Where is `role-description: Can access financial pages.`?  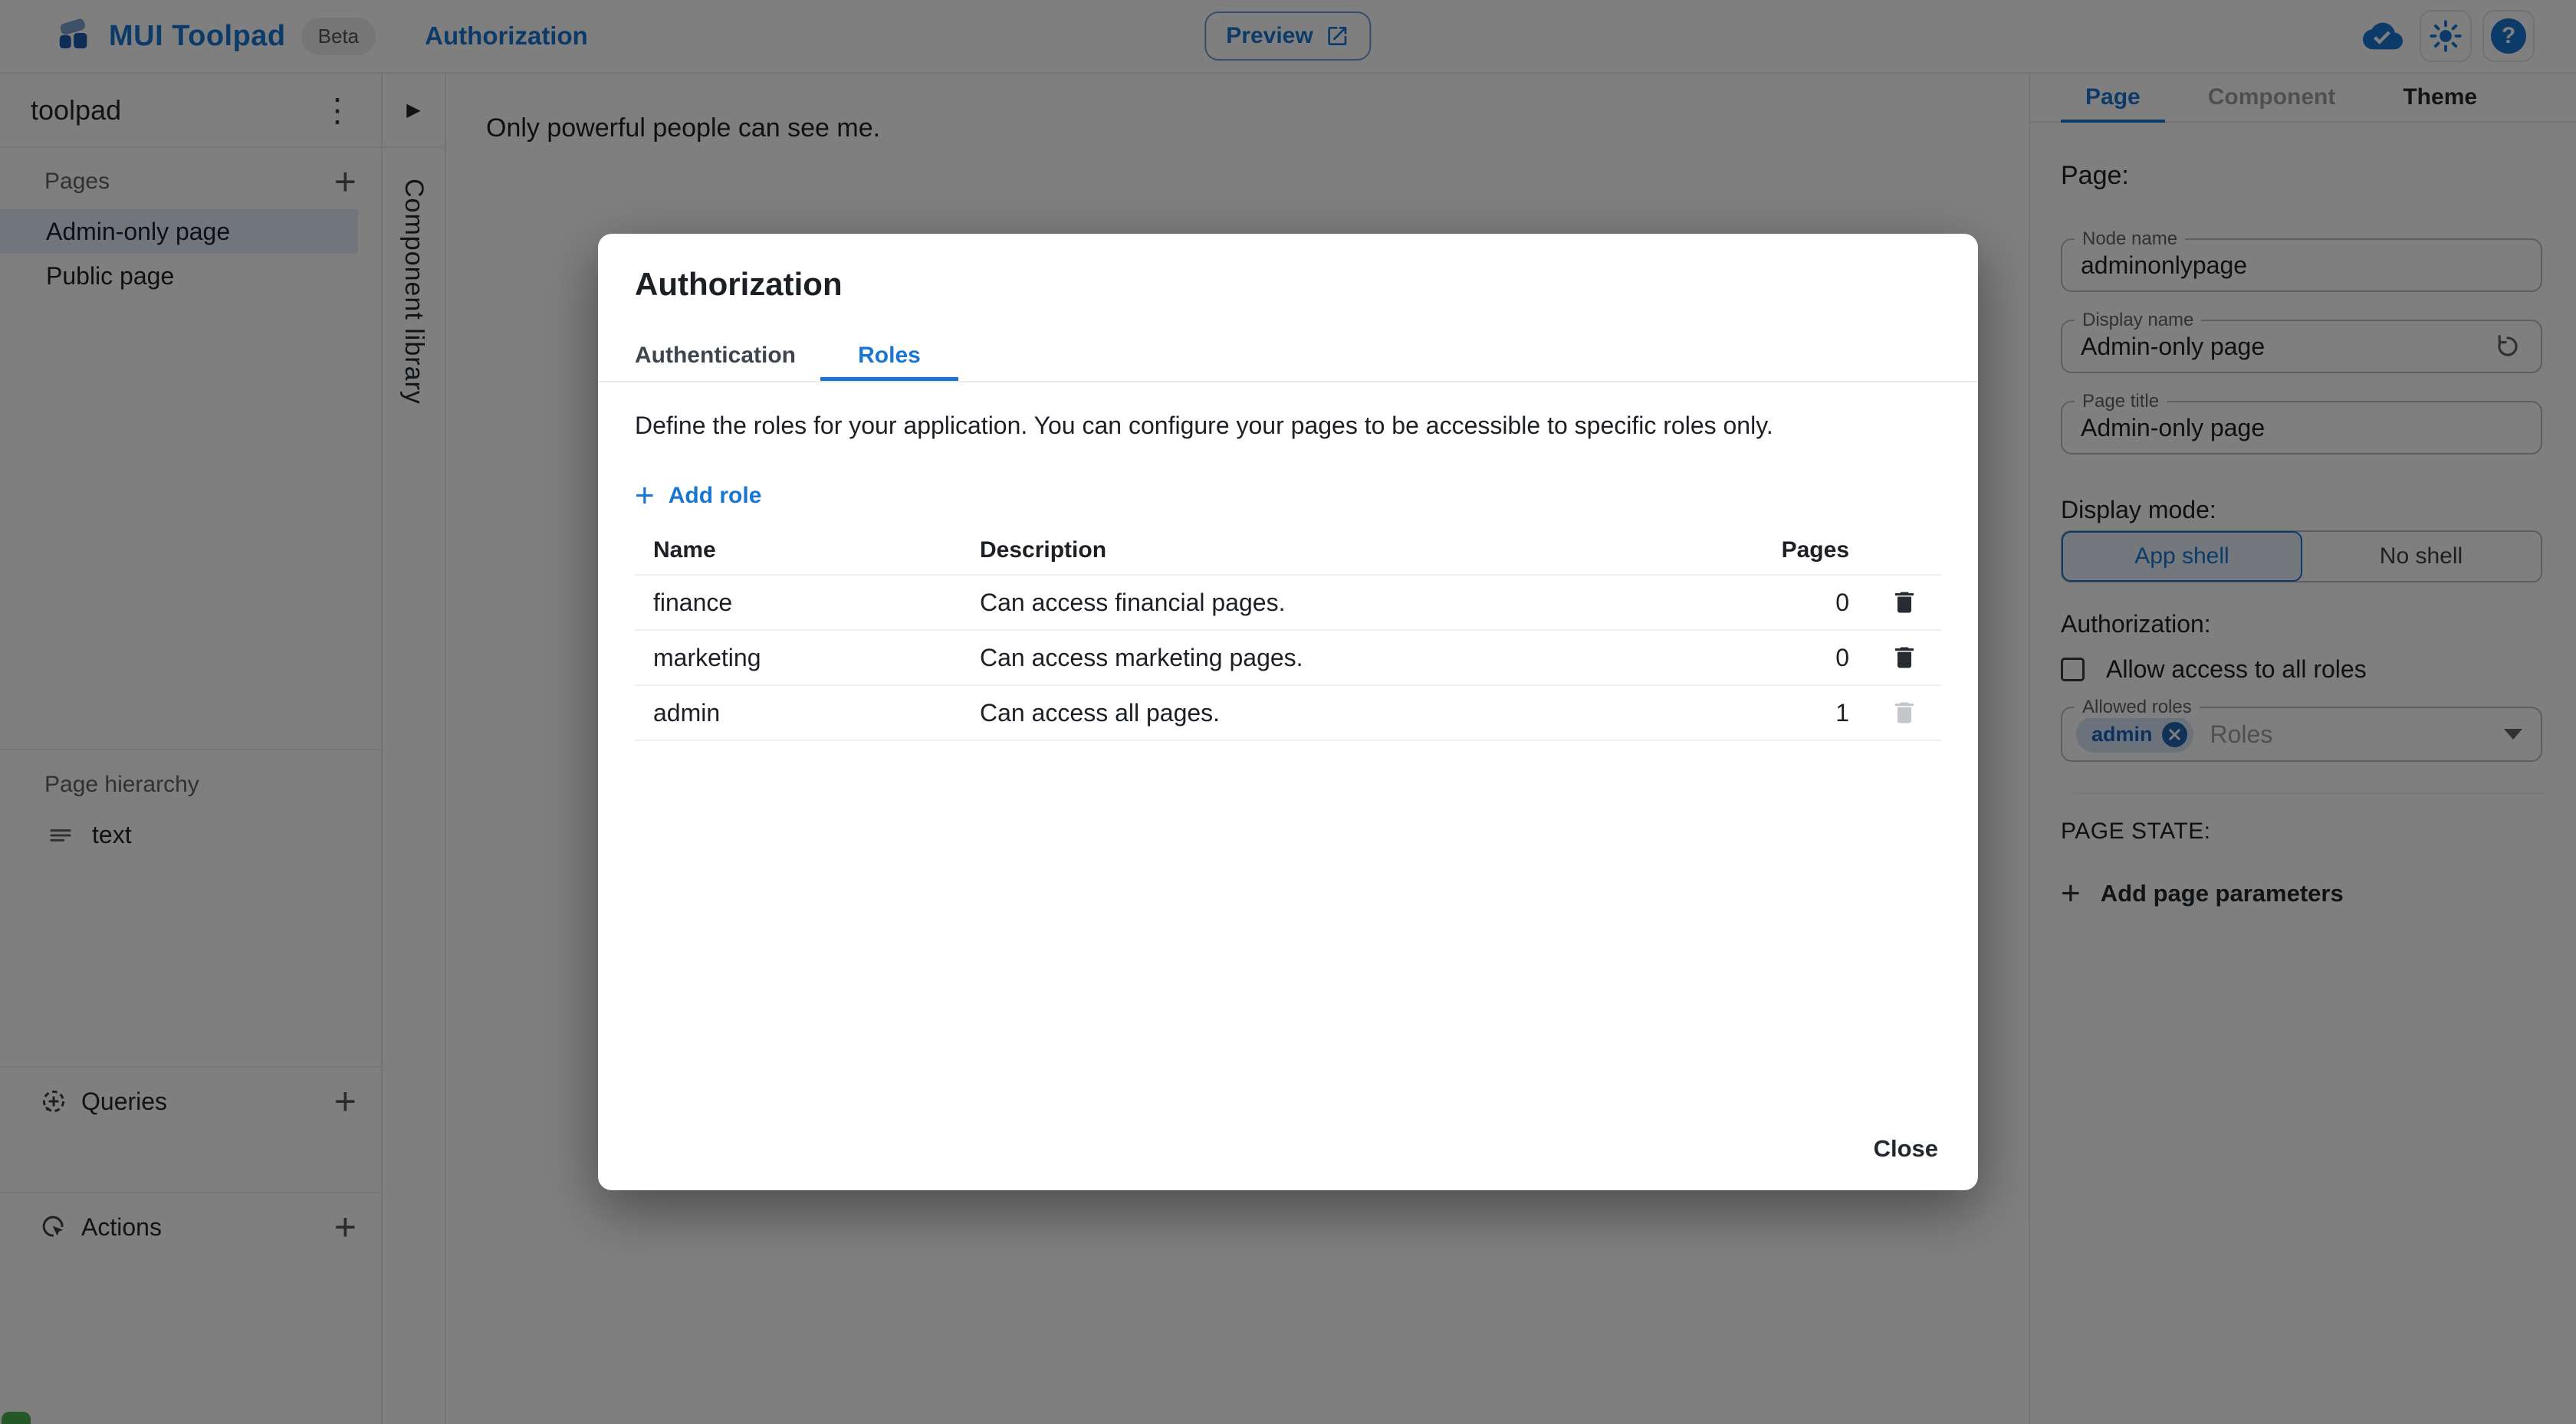
role-description: Can access financial pages. is located at coordinates (1133, 602).